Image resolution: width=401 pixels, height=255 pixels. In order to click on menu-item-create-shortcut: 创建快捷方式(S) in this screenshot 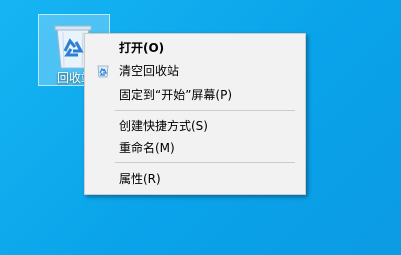, I will do `click(195, 126)`.